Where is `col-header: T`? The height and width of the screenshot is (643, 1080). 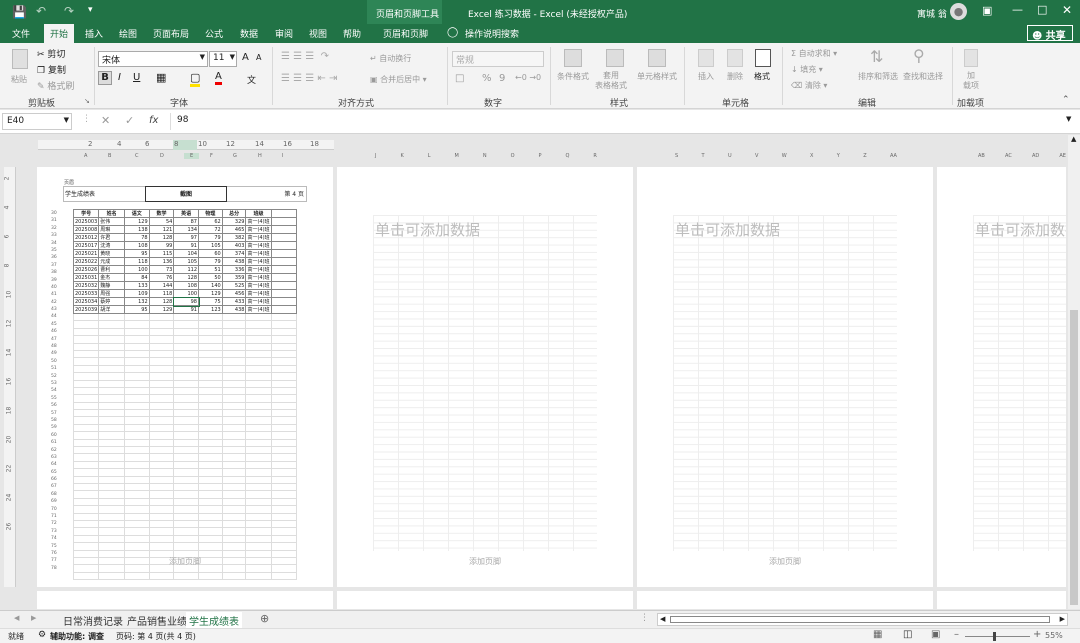
col-header: T is located at coordinates (703, 157).